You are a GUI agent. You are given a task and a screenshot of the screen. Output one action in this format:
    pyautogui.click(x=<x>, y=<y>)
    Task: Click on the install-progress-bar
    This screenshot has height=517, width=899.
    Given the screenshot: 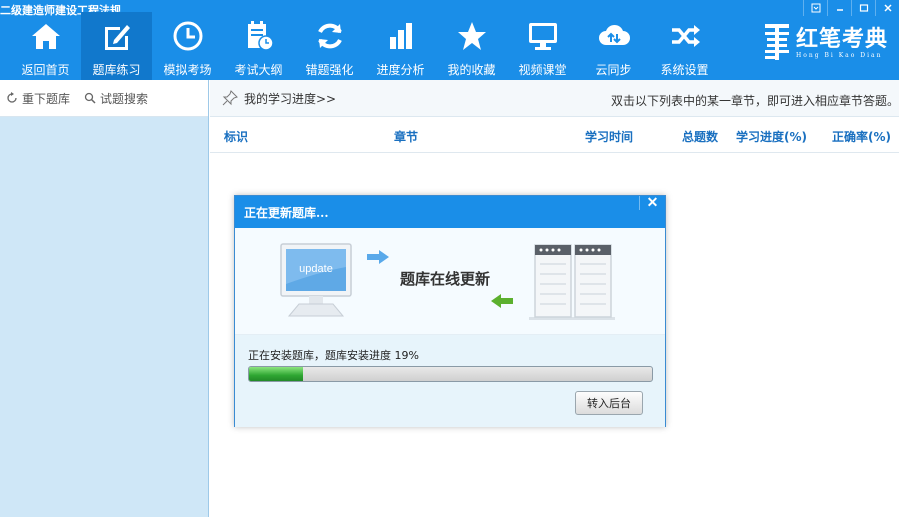 What is the action you would take?
    pyautogui.click(x=450, y=374)
    